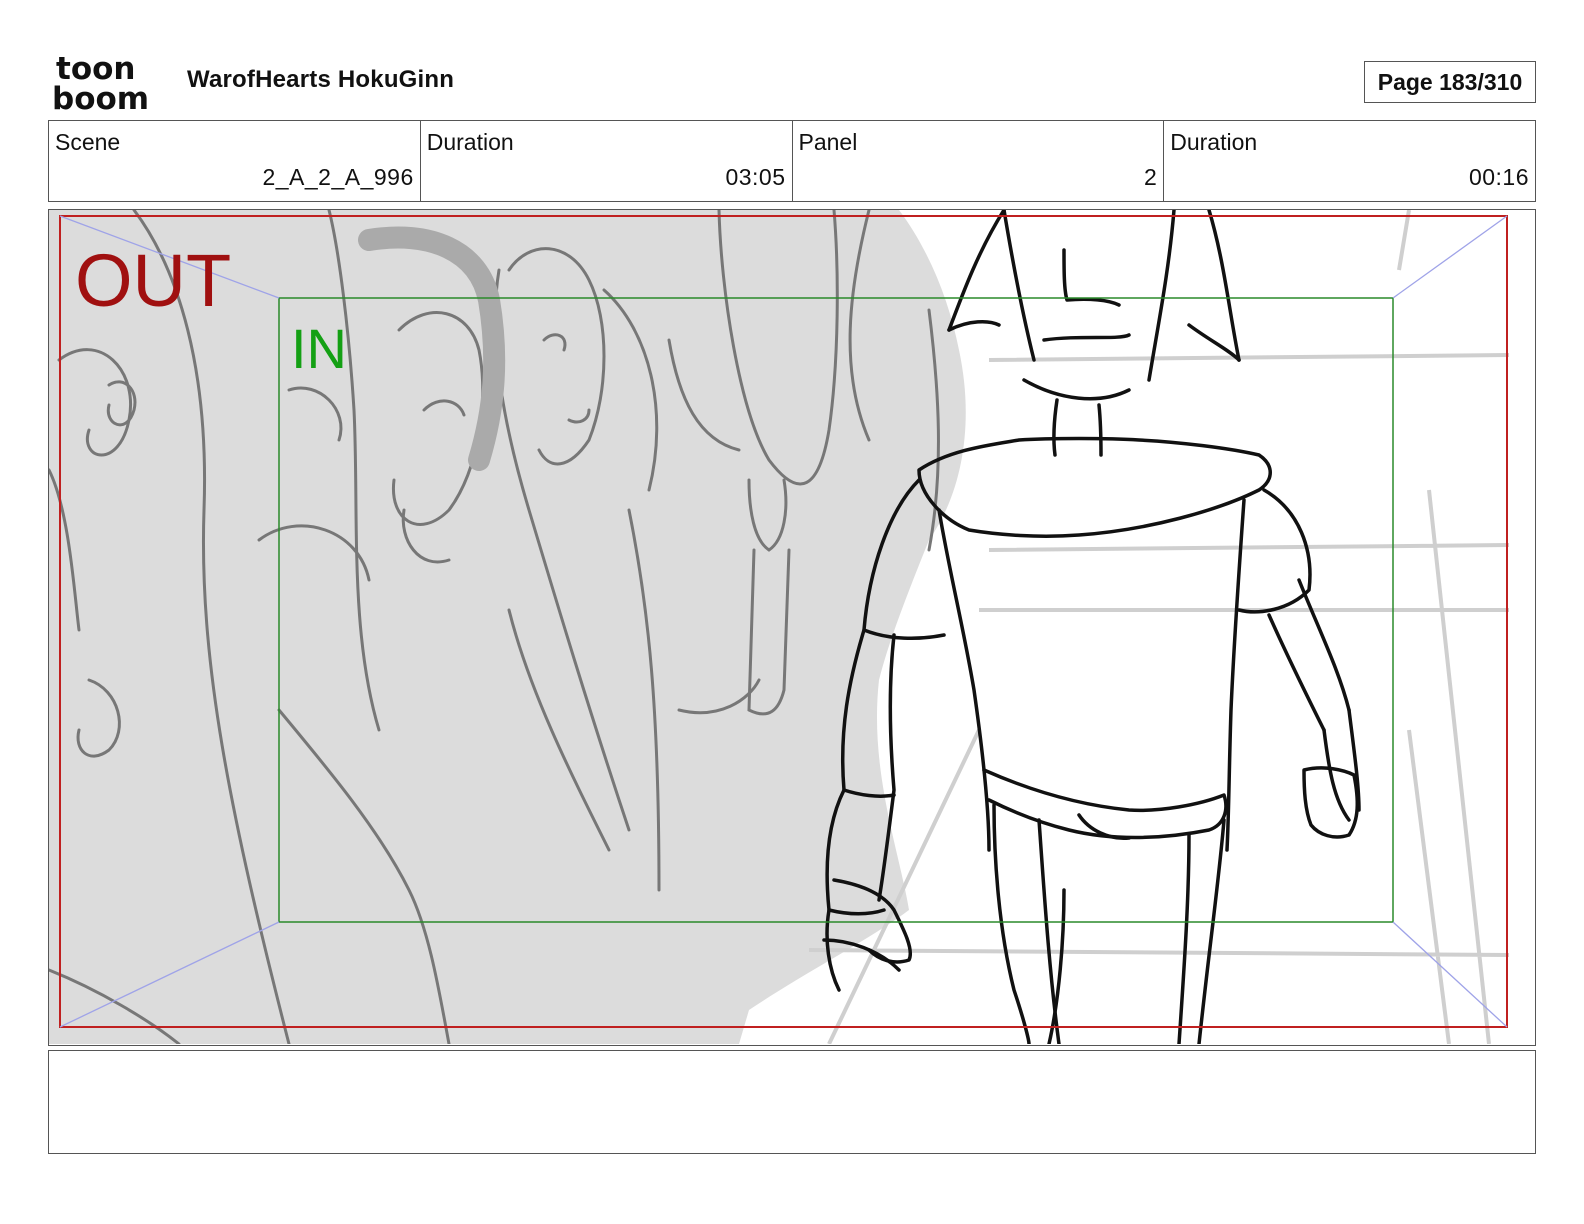 Image resolution: width=1584 pixels, height=1224 pixels. Describe the element at coordinates (153, 280) in the screenshot. I see `out-label: OUT` at that location.